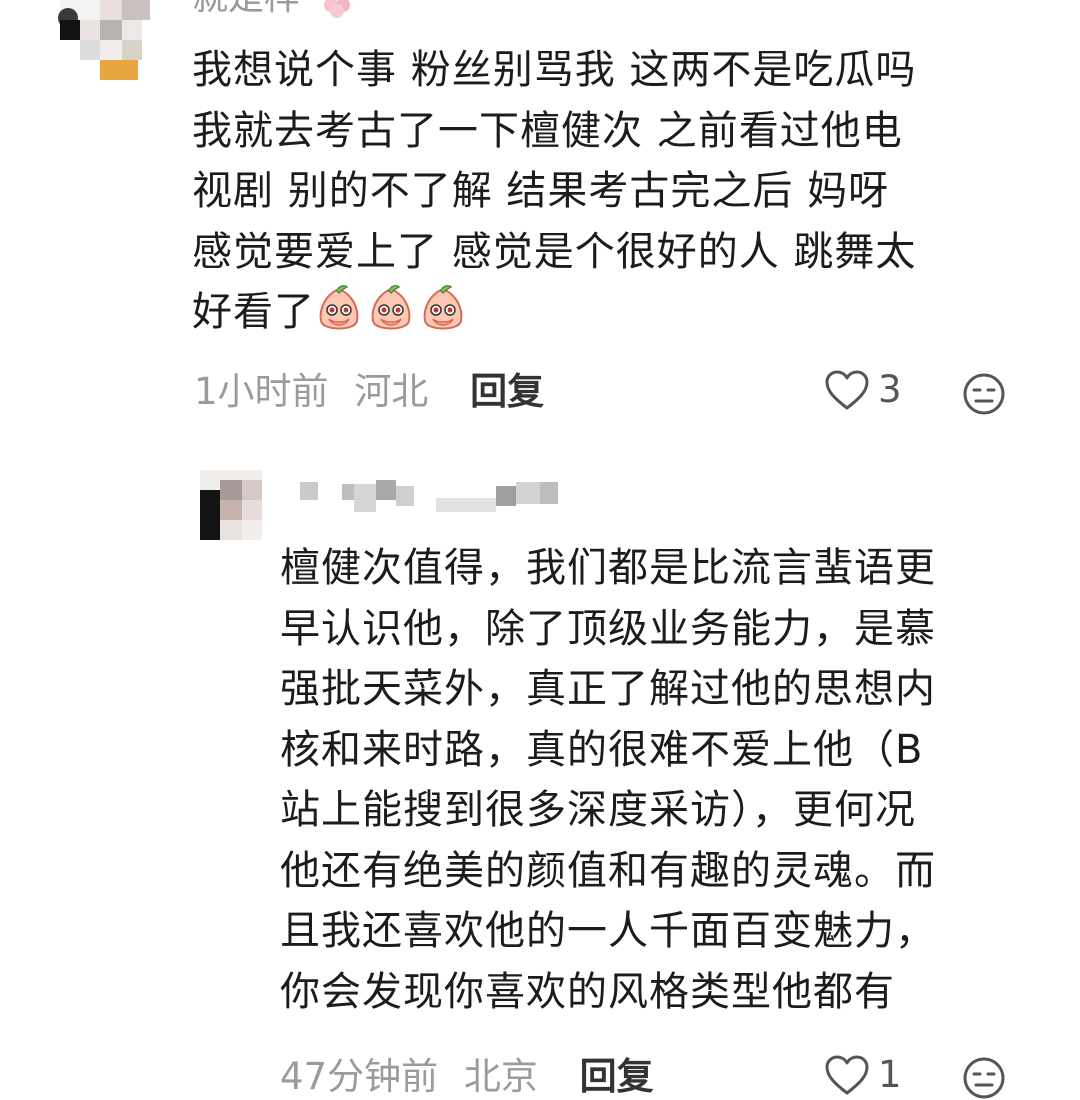 The height and width of the screenshot is (1100, 1080). Describe the element at coordinates (338, 9) in the screenshot. I see `flower-badge-icon` at that location.